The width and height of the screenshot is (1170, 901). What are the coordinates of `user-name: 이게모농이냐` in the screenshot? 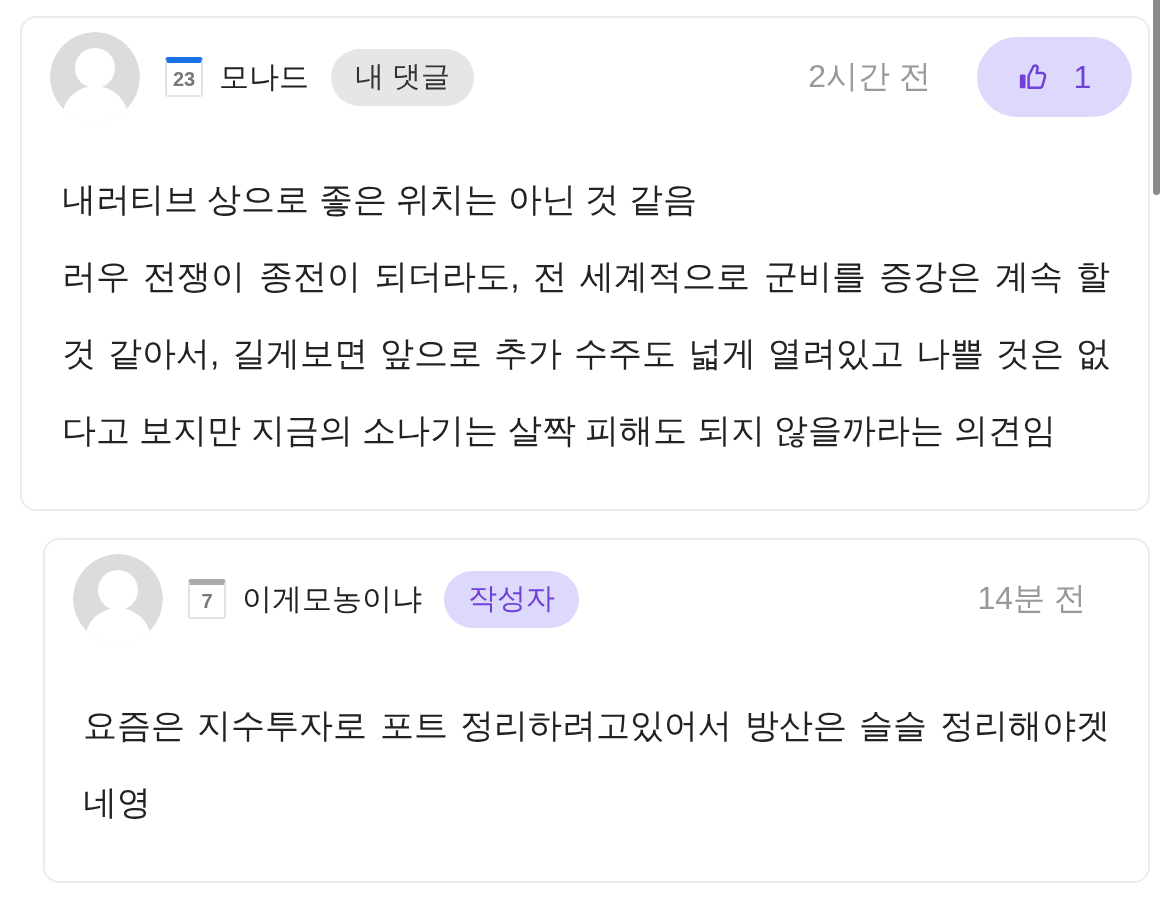 It's located at (332, 598).